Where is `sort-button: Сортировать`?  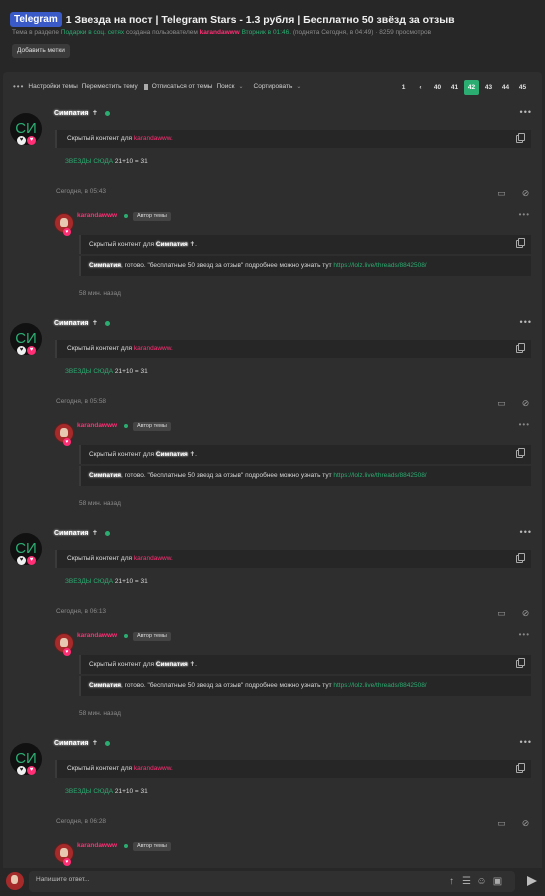 sort-button: Сортировать is located at coordinates (273, 86).